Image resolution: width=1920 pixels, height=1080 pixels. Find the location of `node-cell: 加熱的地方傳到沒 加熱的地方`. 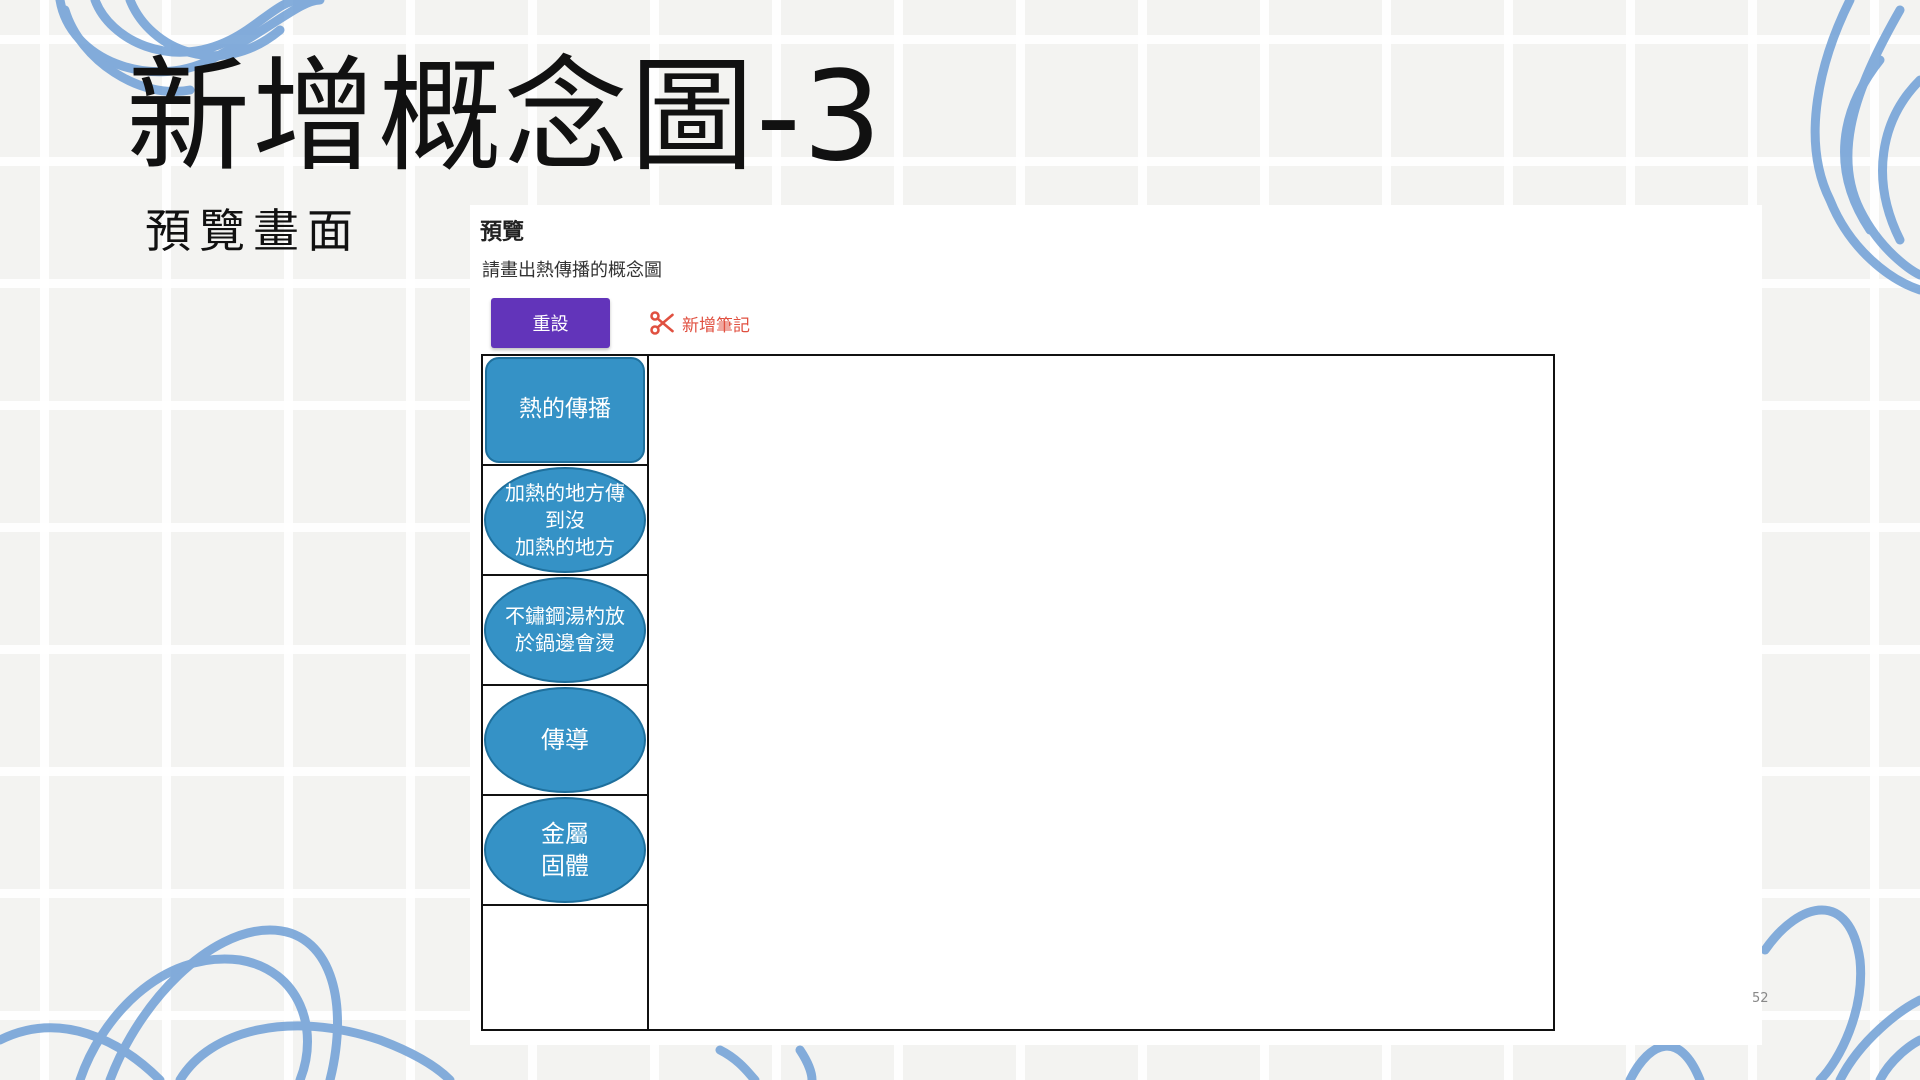

node-cell: 加熱的地方傳到沒 加熱的地方 is located at coordinates (565, 521).